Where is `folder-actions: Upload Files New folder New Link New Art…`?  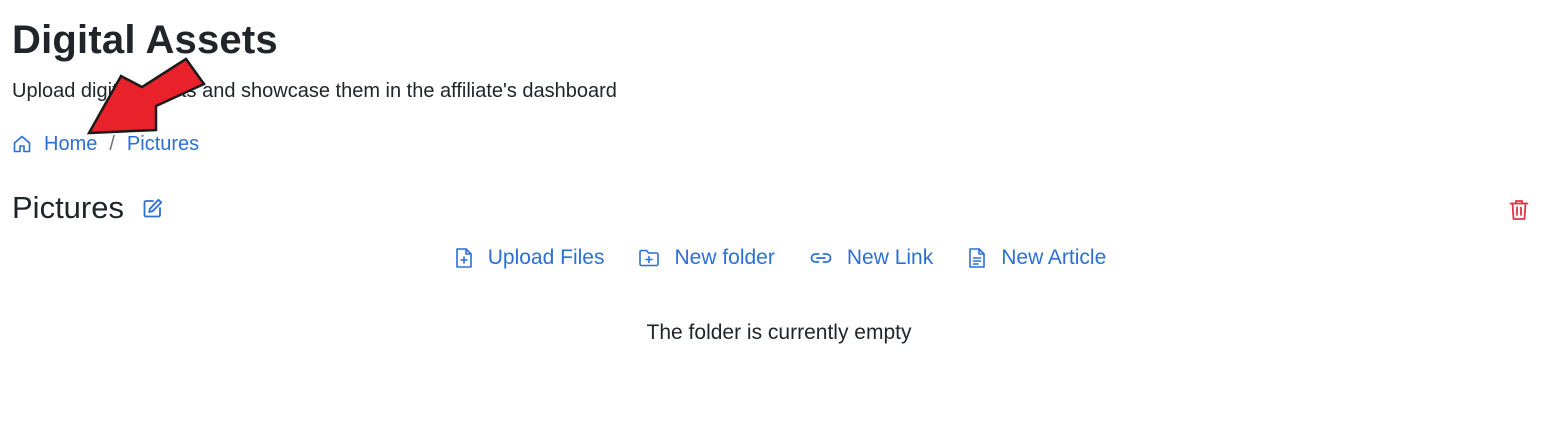
folder-actions: Upload Files New folder New Link New Art… is located at coordinates (779, 258).